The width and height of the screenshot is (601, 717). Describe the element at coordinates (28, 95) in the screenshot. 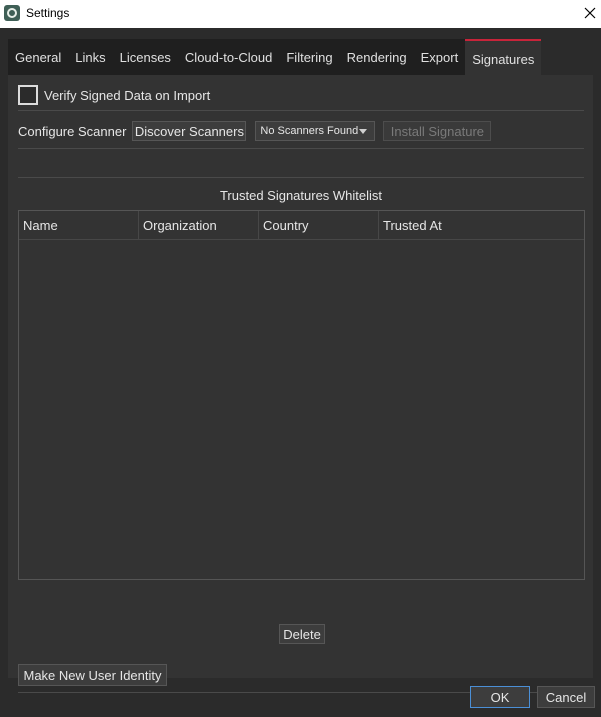

I see `verify-signed-data-checkbox` at that location.